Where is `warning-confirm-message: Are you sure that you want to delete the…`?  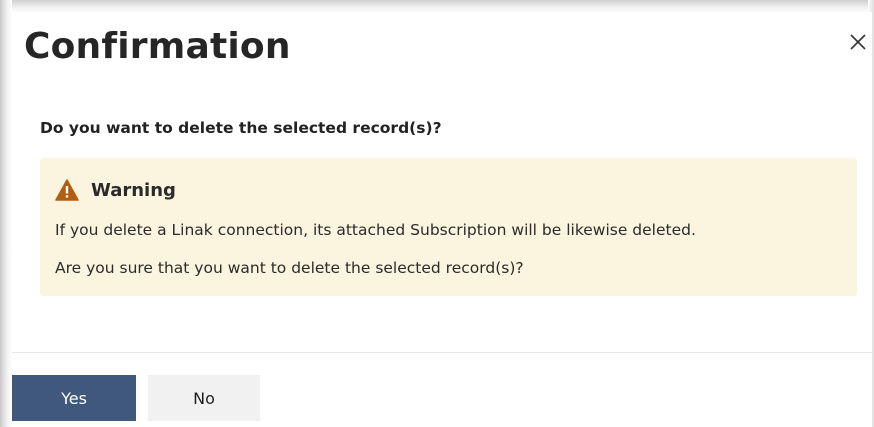 warning-confirm-message: Are you sure that you want to delete the… is located at coordinates (289, 268).